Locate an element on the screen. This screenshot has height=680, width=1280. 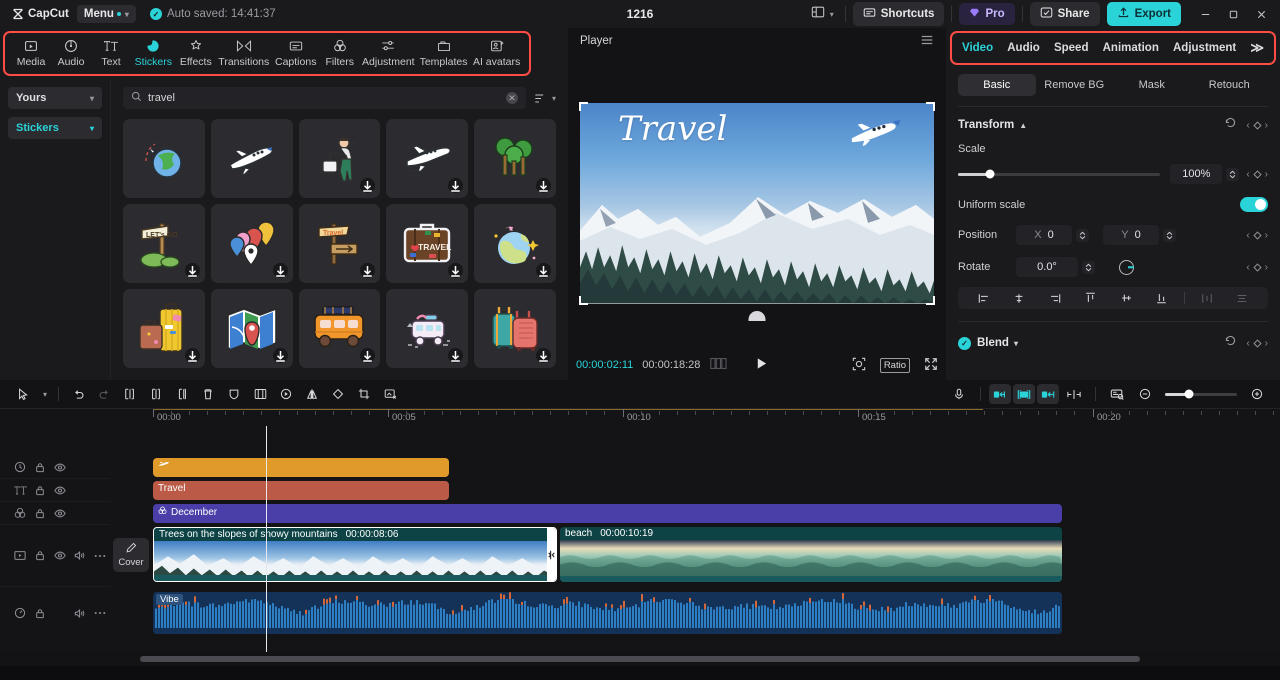
redo-icon is located at coordinates (104, 394).